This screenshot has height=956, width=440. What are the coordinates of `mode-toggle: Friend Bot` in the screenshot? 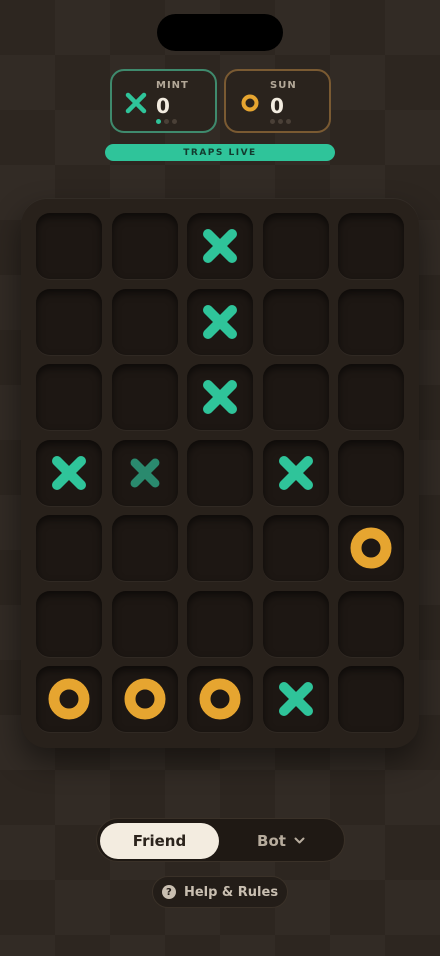 It's located at (220, 840).